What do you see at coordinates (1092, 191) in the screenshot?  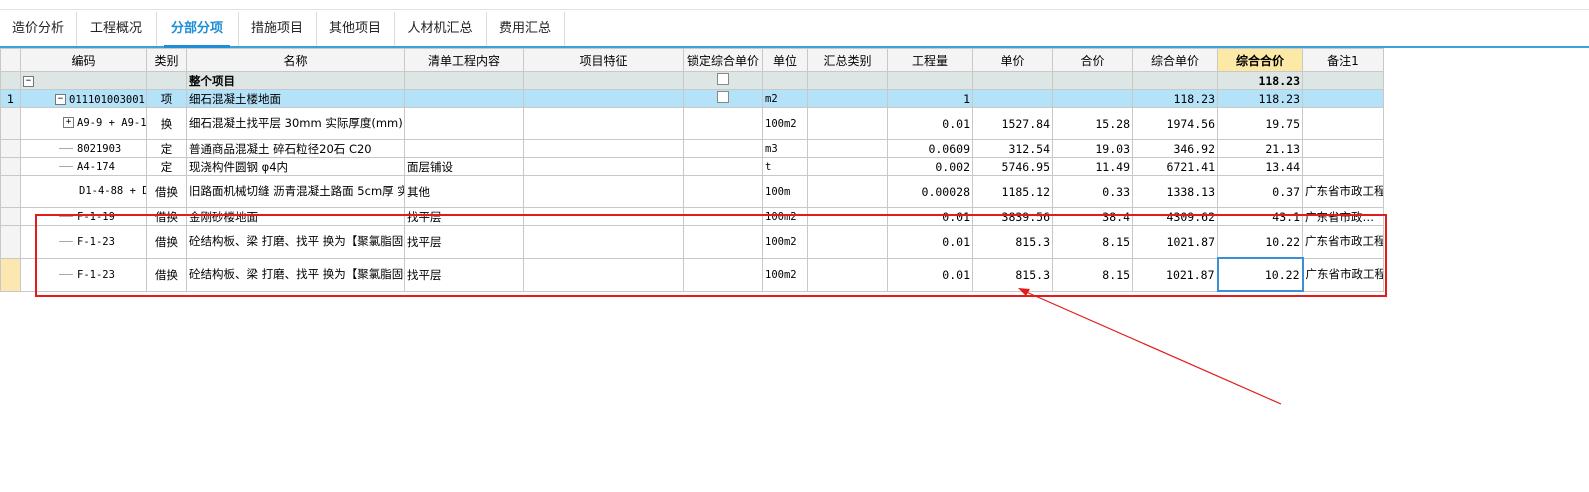 I see `amount-cell: 0.33` at bounding box center [1092, 191].